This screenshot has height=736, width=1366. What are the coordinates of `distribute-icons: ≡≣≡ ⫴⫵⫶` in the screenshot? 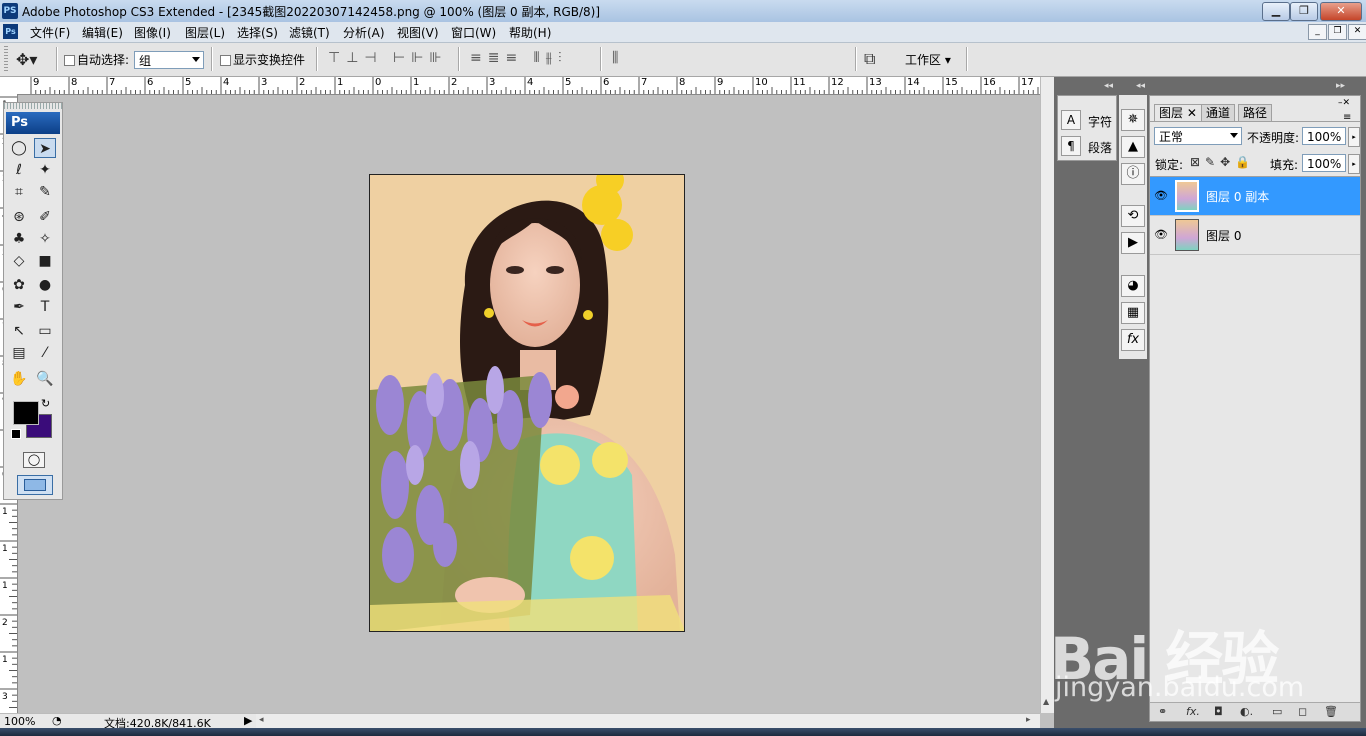 It's located at (518, 58).